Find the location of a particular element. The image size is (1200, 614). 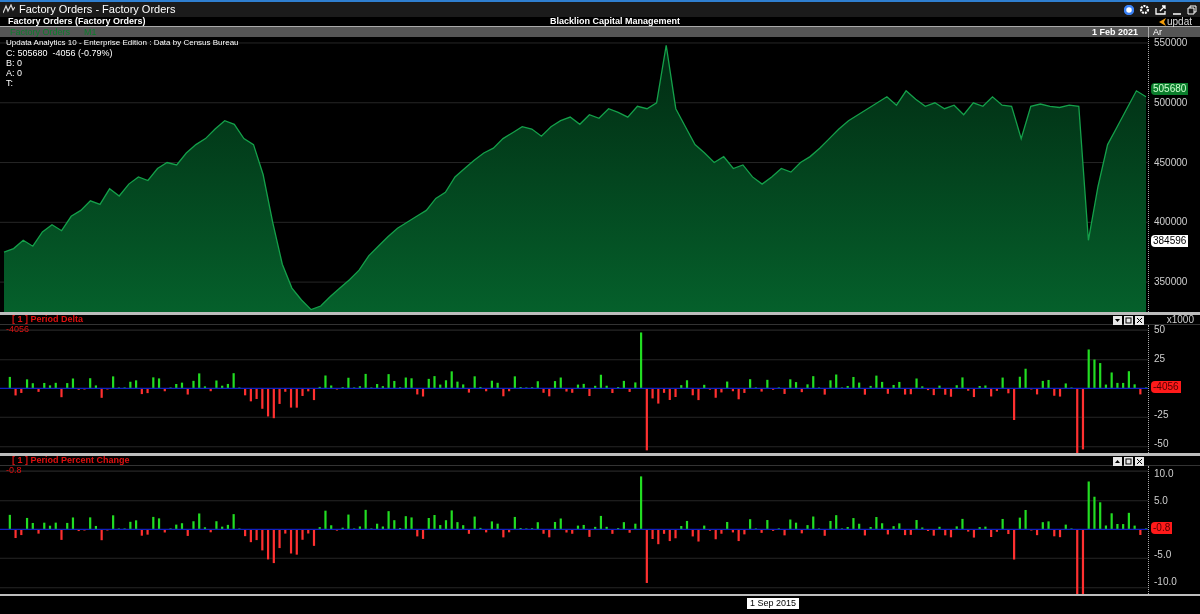

axis-tick-label: 25 is located at coordinates (1160, 359).